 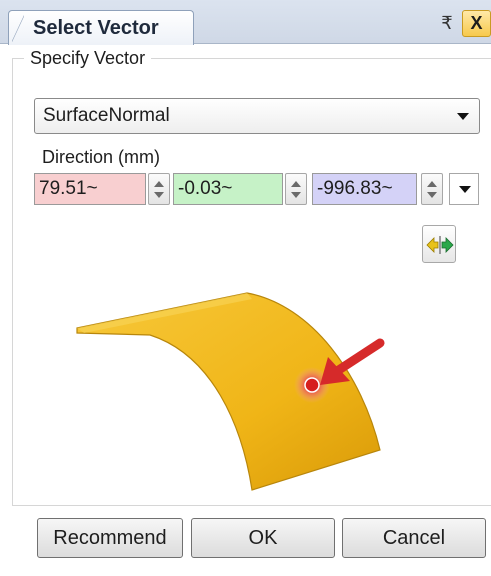 What do you see at coordinates (228, 189) in the screenshot?
I see `direction-y-field: -0.03~` at bounding box center [228, 189].